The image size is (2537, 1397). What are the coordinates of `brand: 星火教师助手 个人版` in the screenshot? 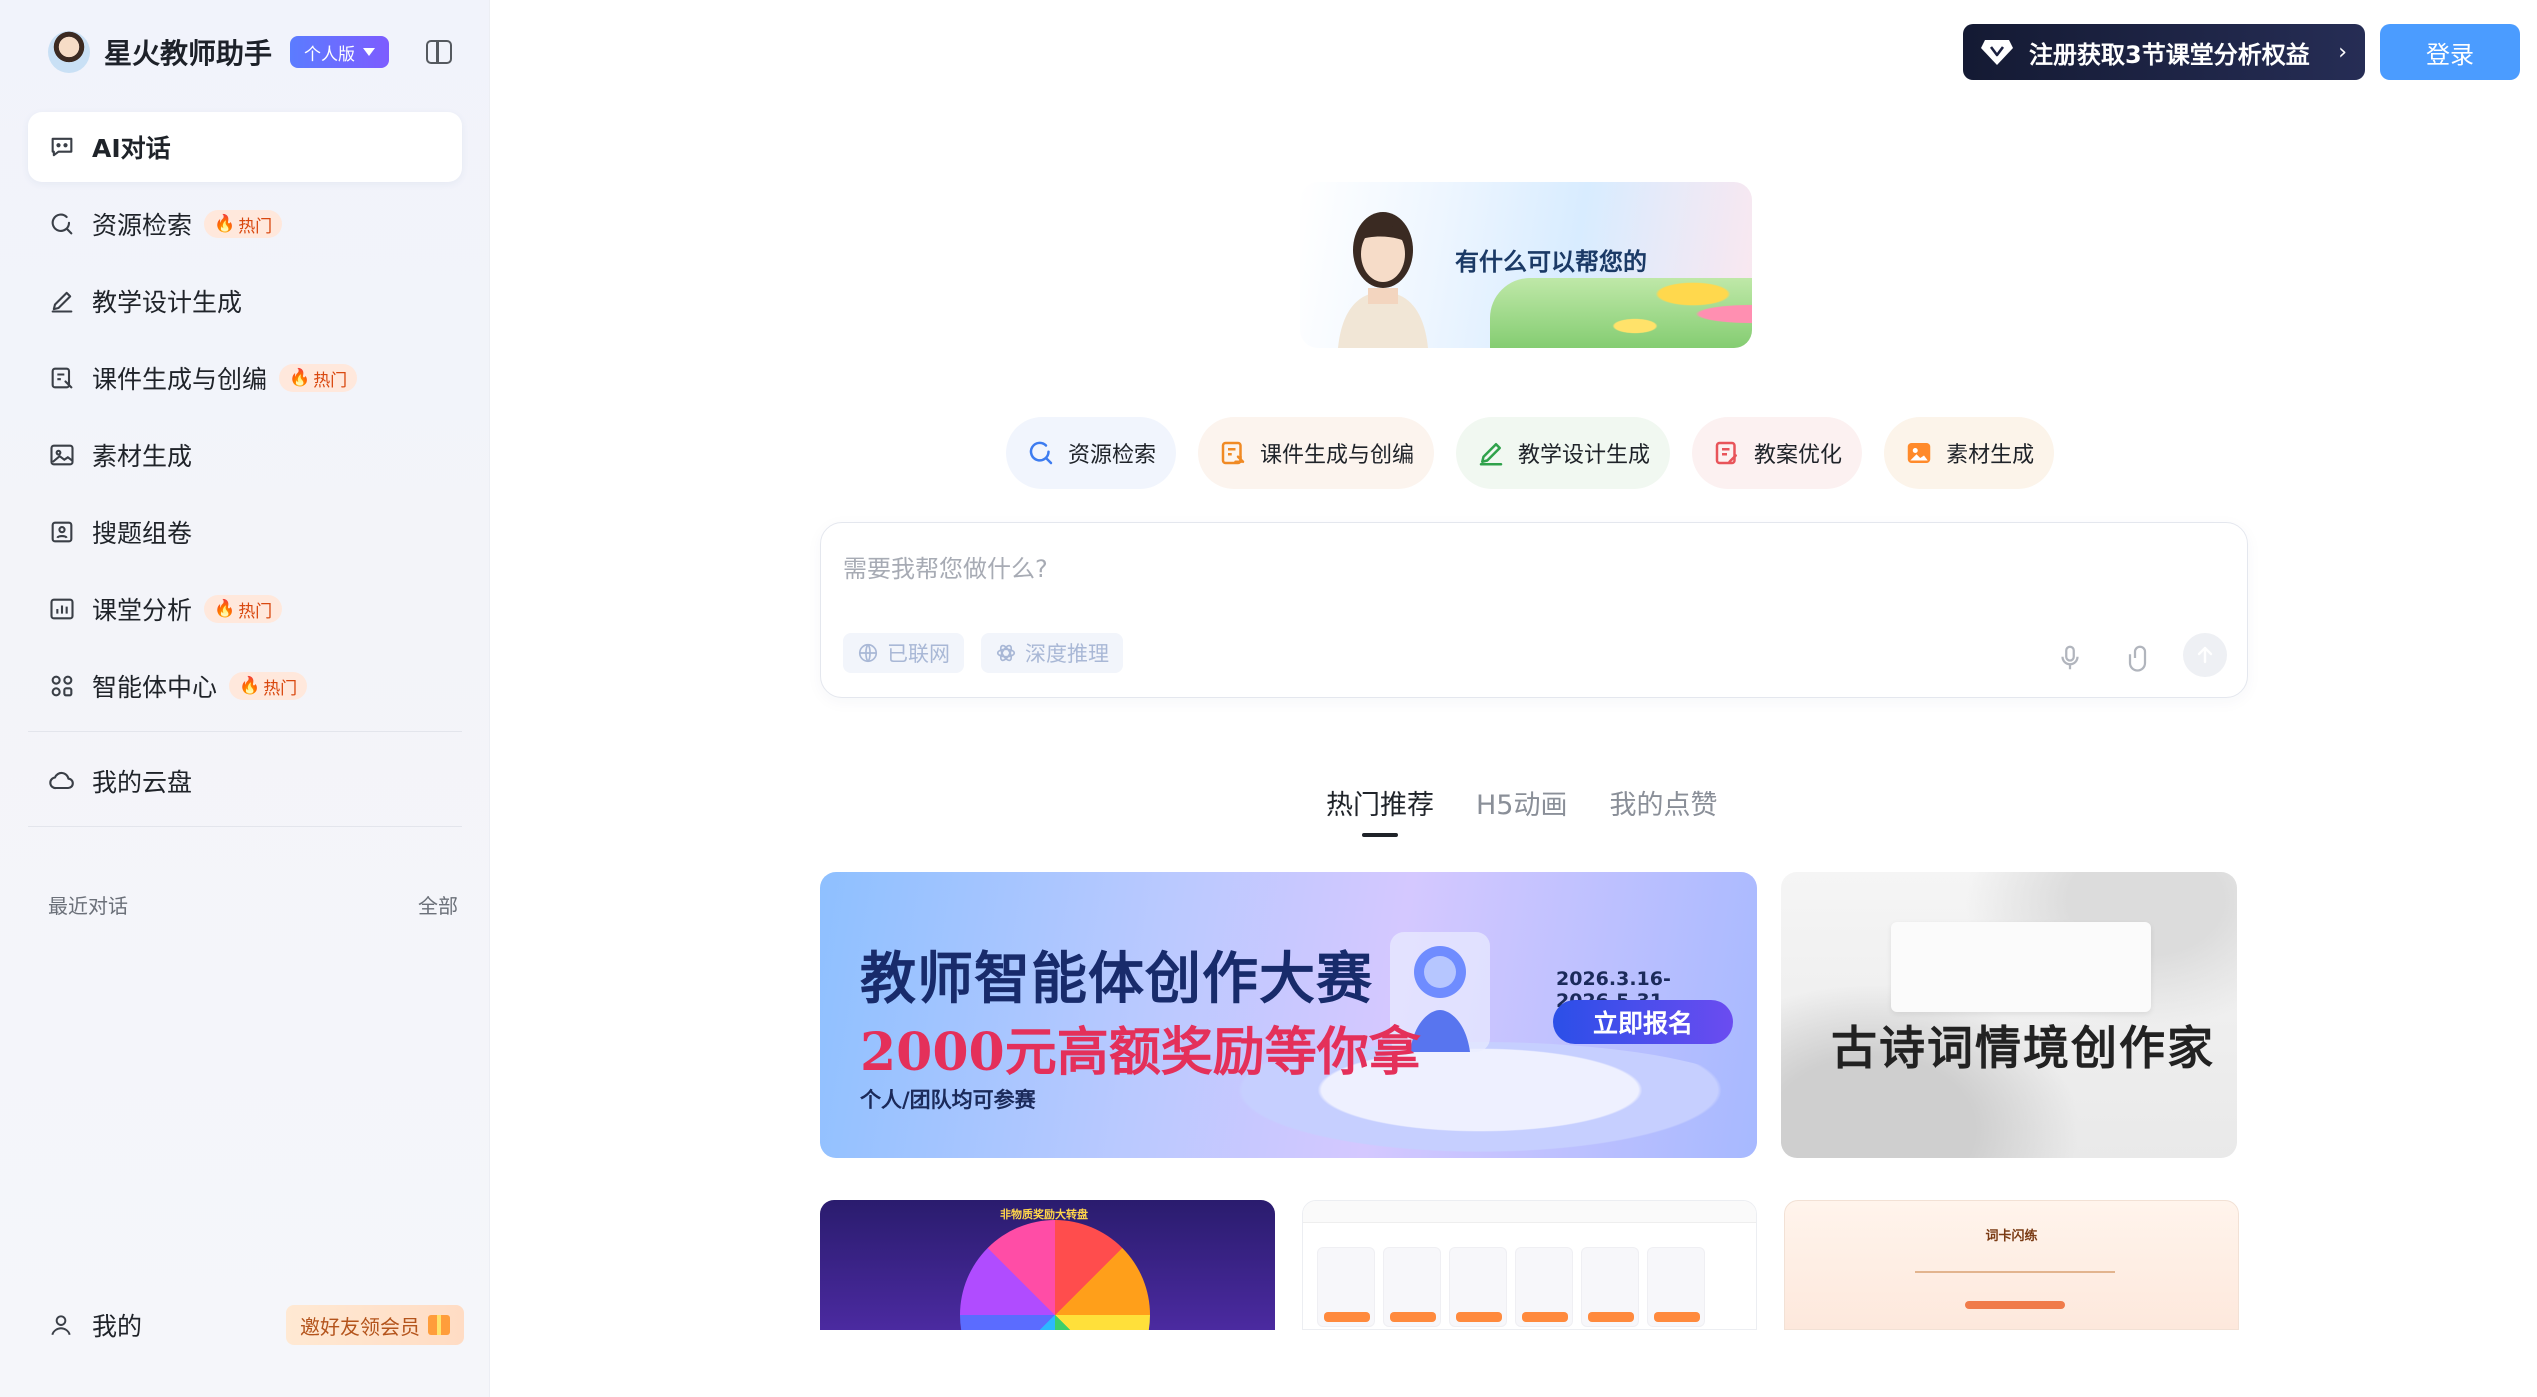 It's located at (219, 52).